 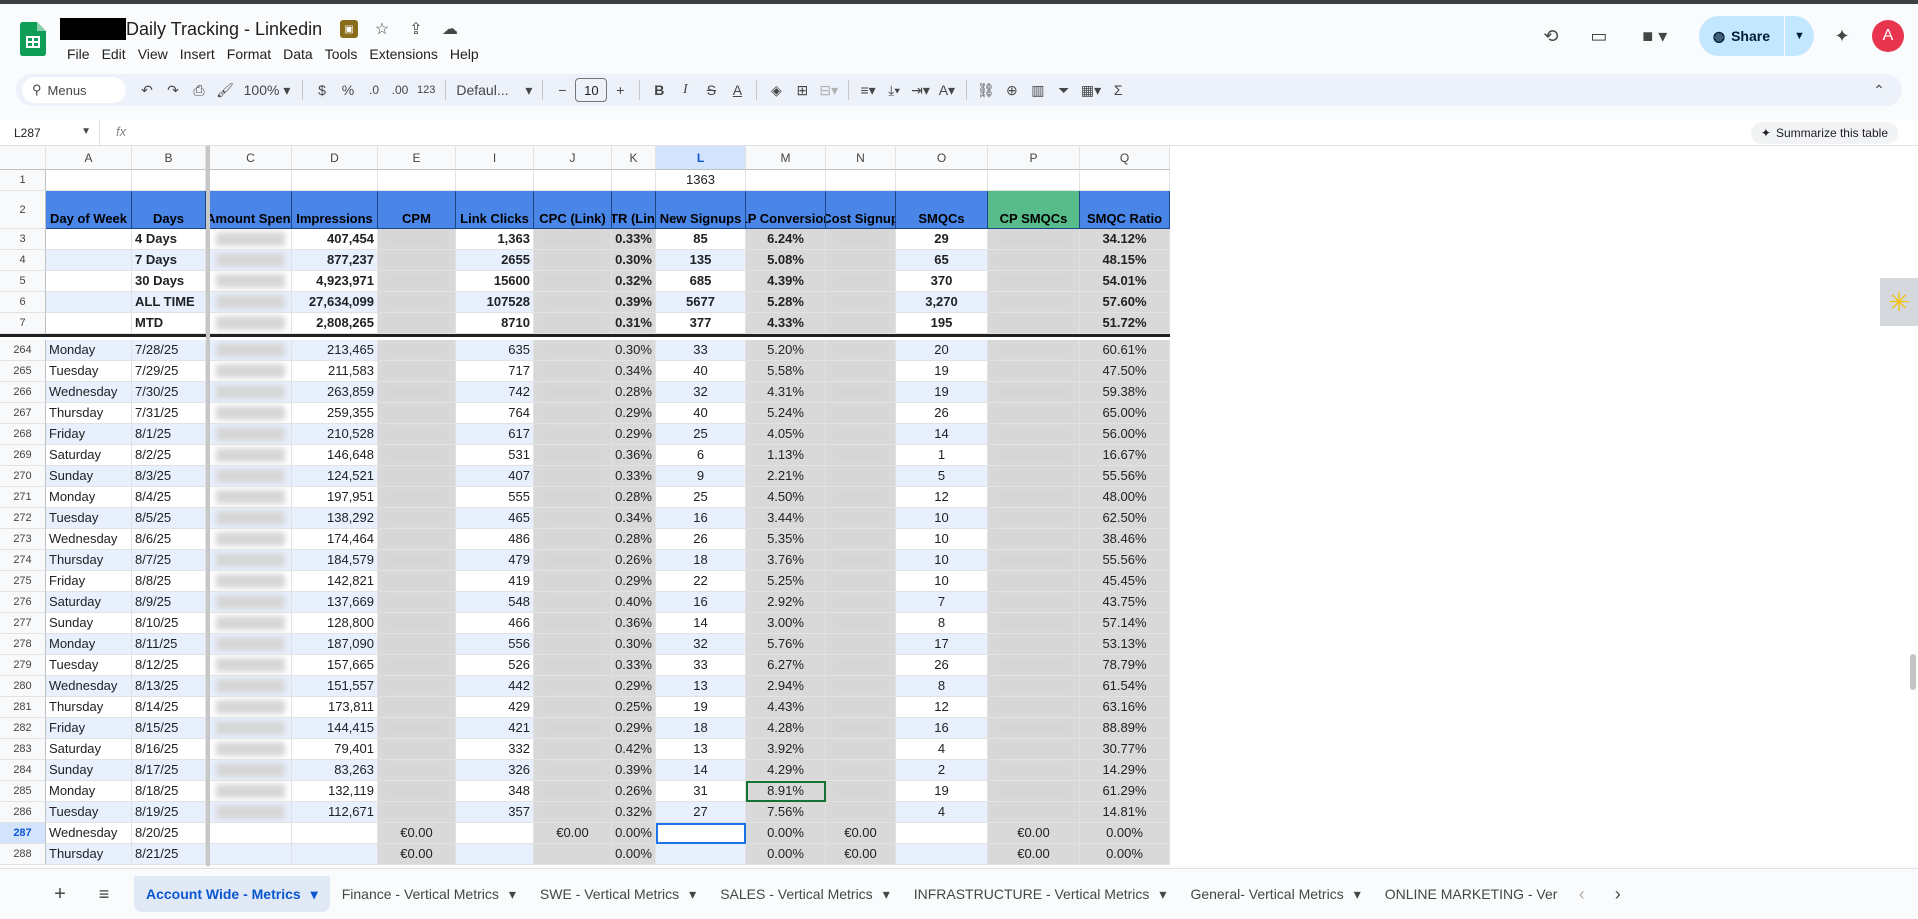 I want to click on cell-m281: 4.43%, so click(x=786, y=707).